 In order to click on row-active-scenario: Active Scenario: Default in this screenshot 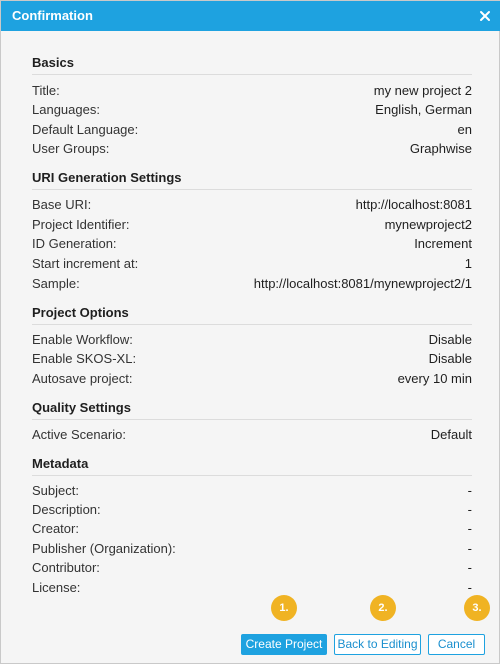, I will do `click(252, 436)`.